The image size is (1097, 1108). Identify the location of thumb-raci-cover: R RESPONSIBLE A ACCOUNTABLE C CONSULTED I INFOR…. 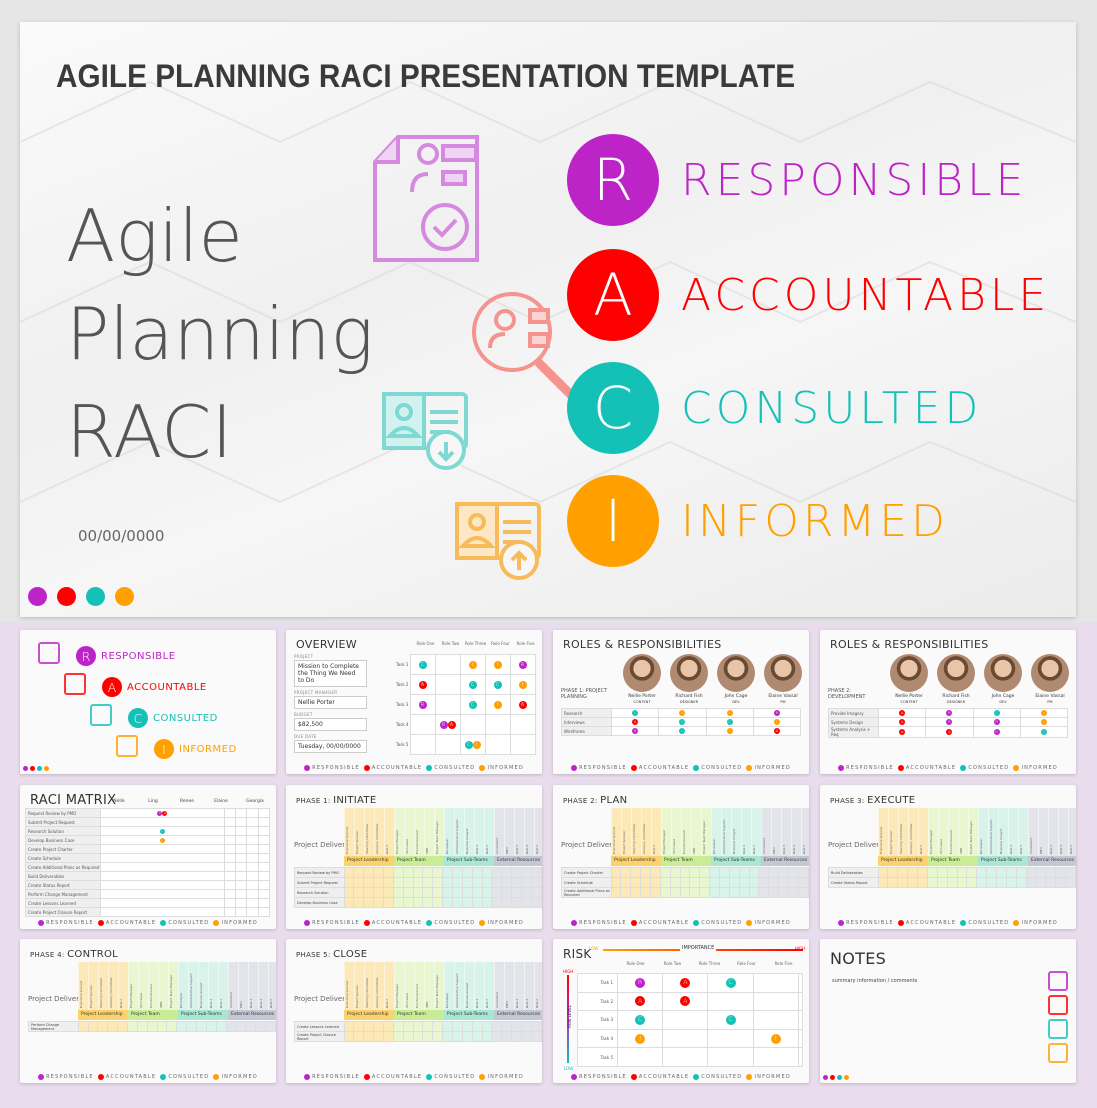
(148, 702).